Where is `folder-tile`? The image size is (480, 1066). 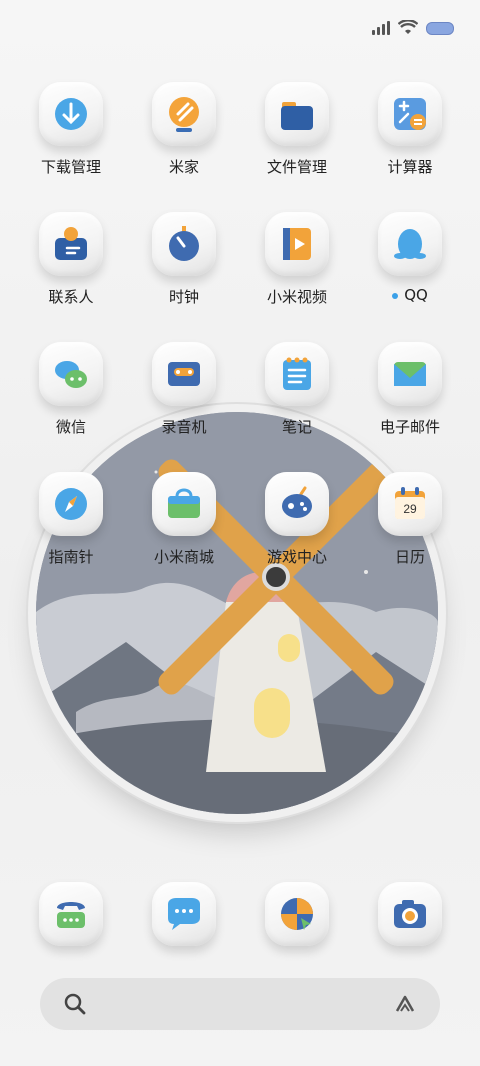 folder-tile is located at coordinates (297, 114).